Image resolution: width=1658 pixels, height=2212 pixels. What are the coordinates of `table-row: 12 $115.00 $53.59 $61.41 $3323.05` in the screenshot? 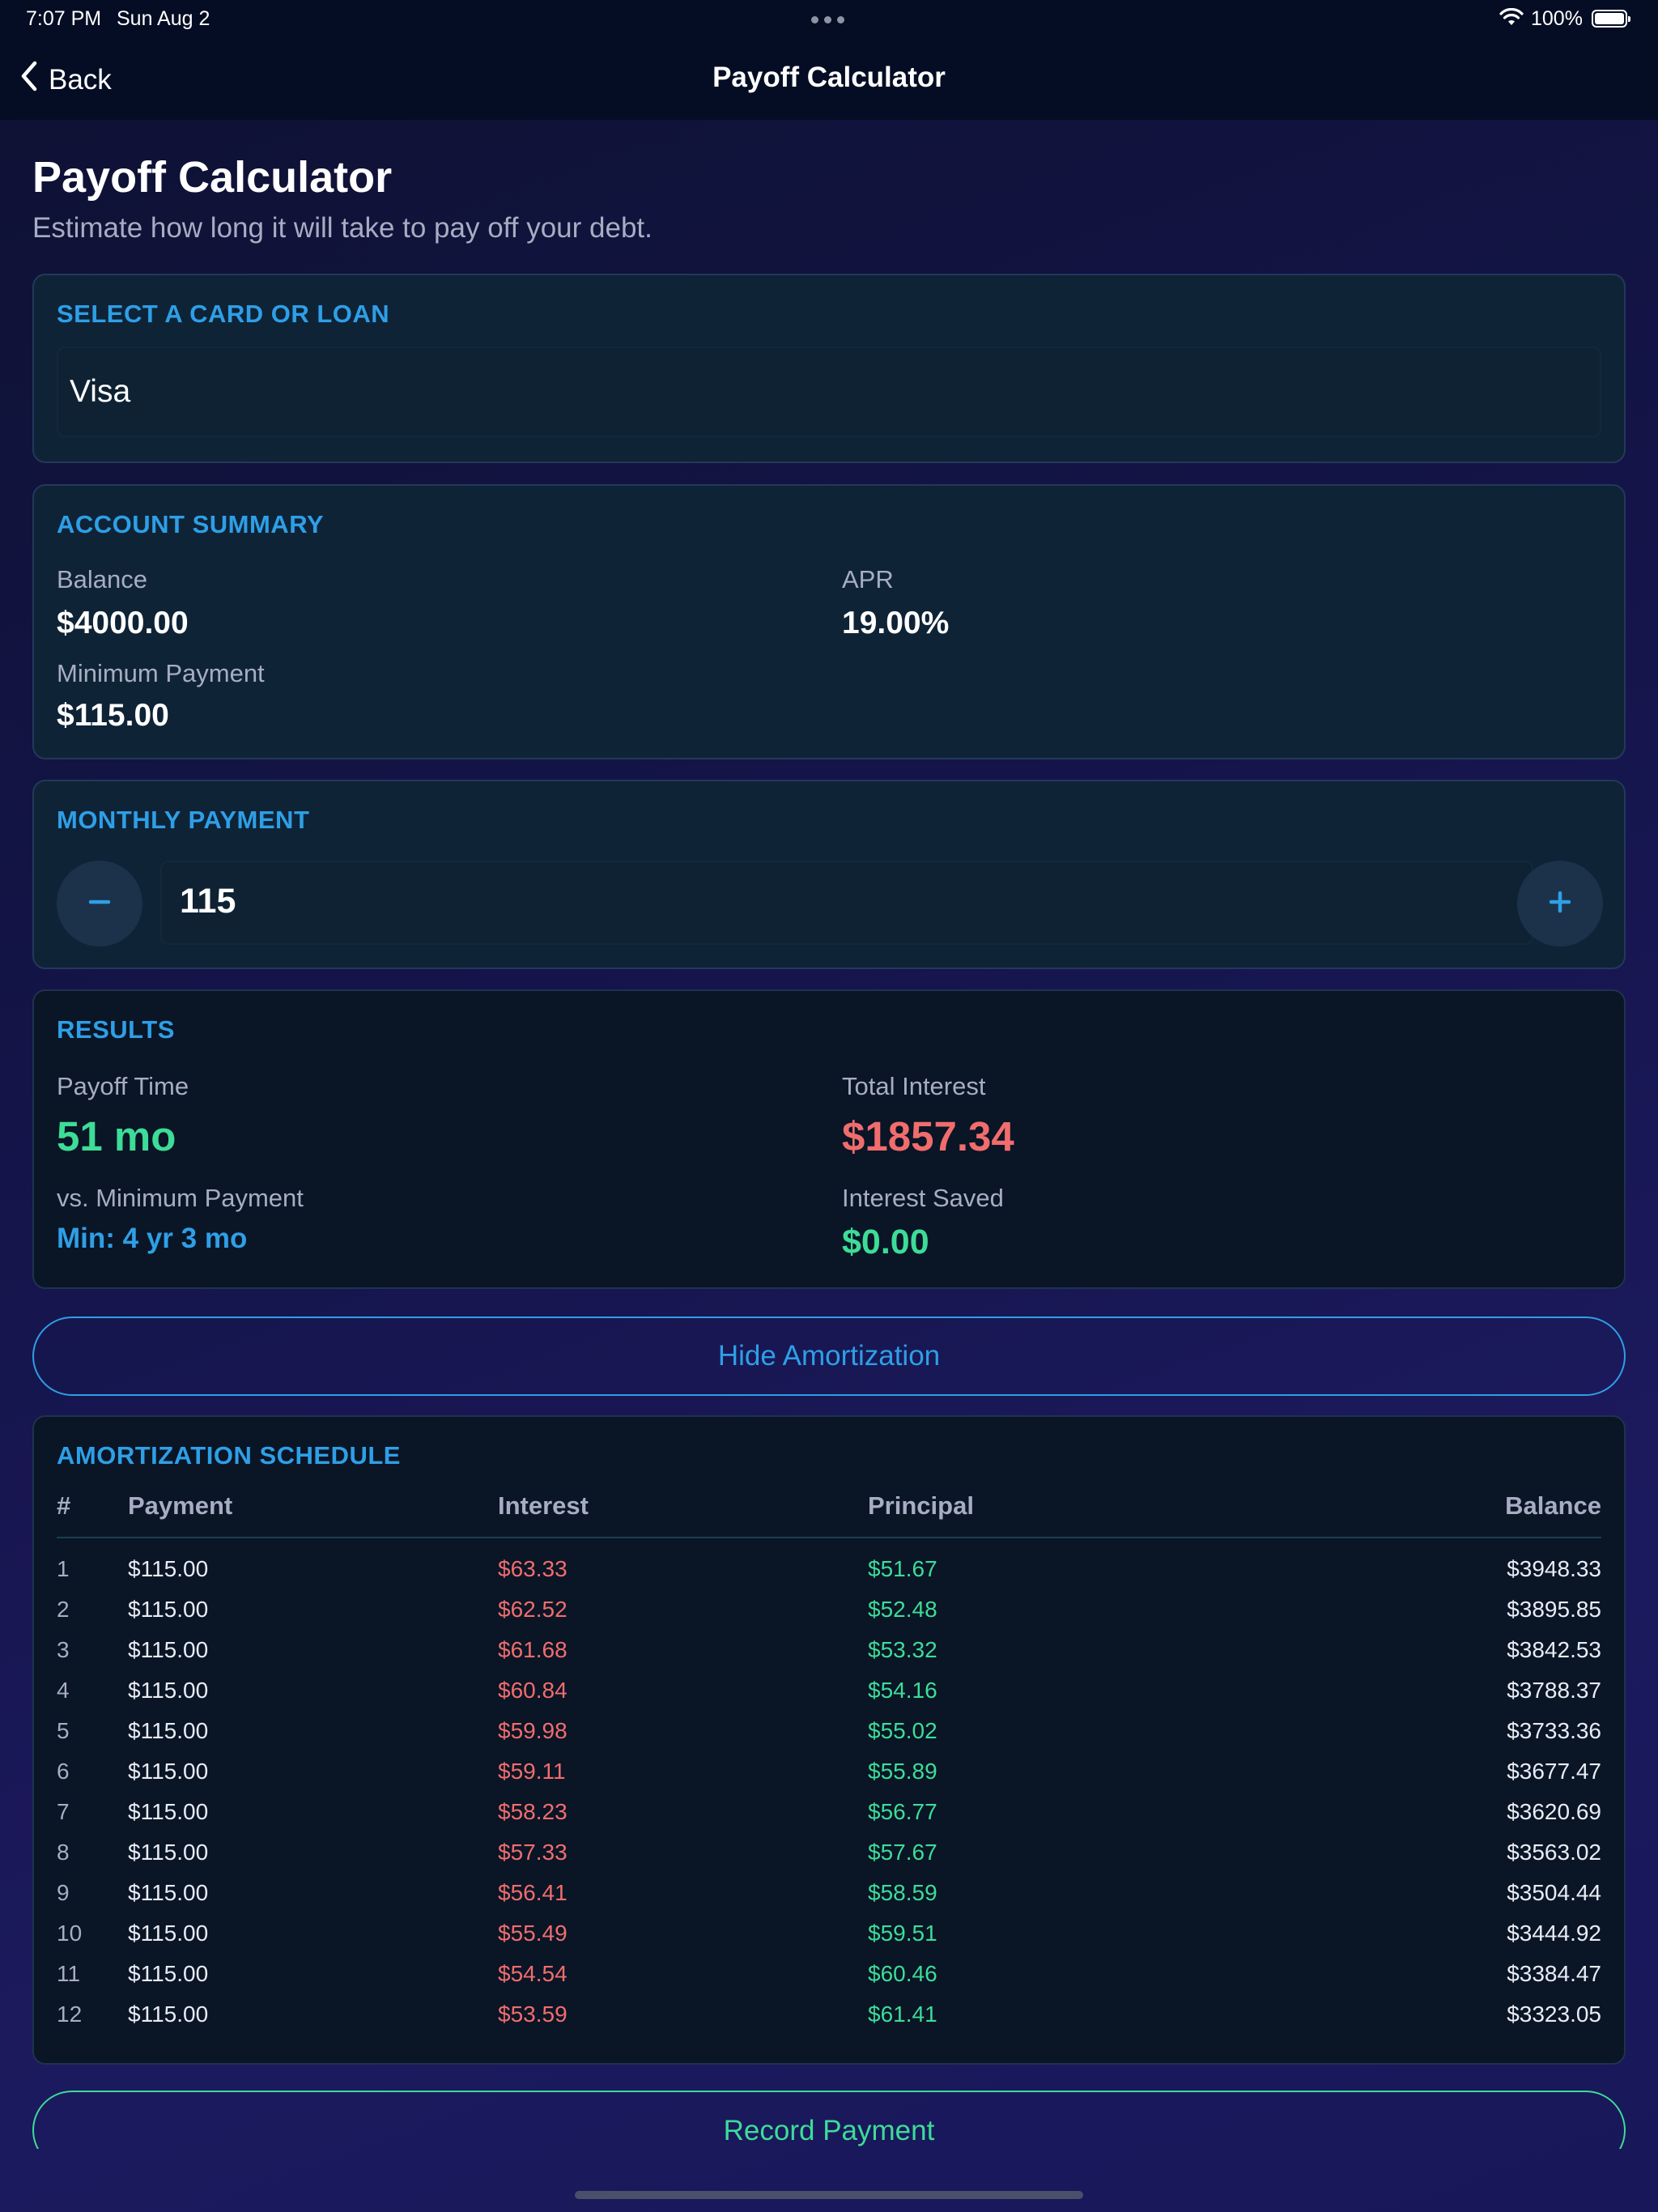 It's located at (829, 2022).